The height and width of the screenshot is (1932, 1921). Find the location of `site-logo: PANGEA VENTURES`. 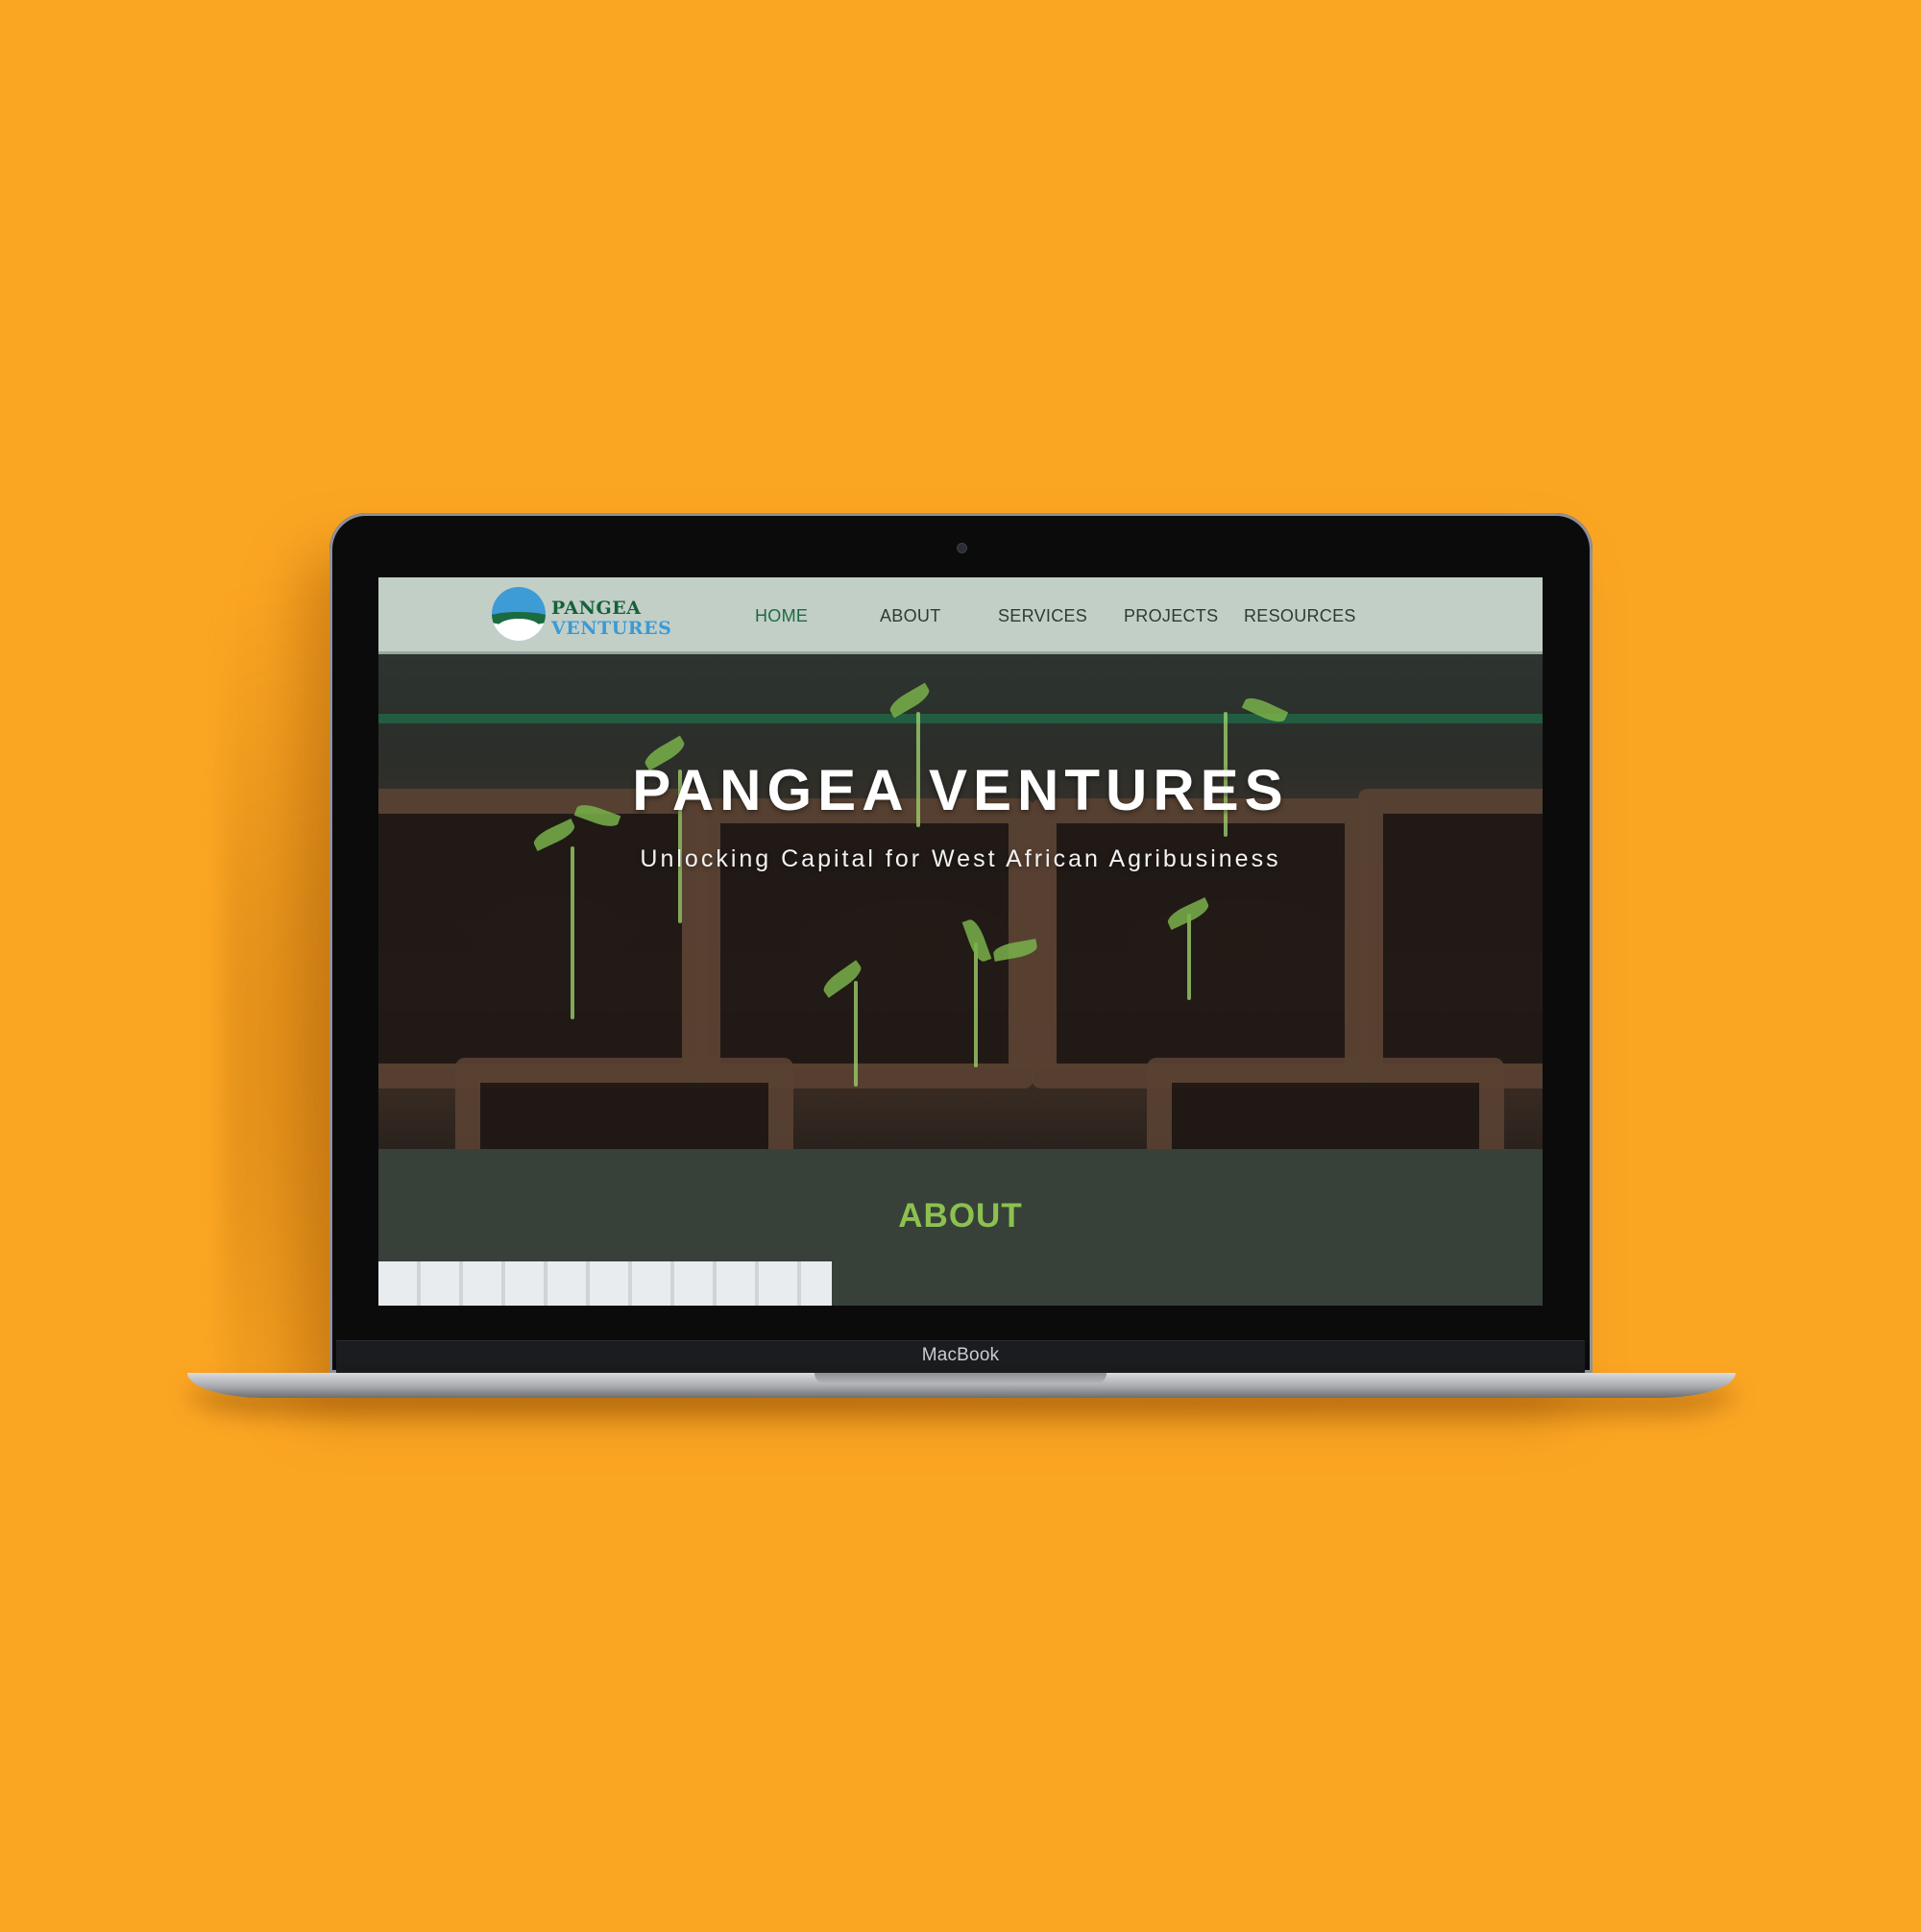

site-logo: PANGEA VENTURES is located at coordinates (583, 614).